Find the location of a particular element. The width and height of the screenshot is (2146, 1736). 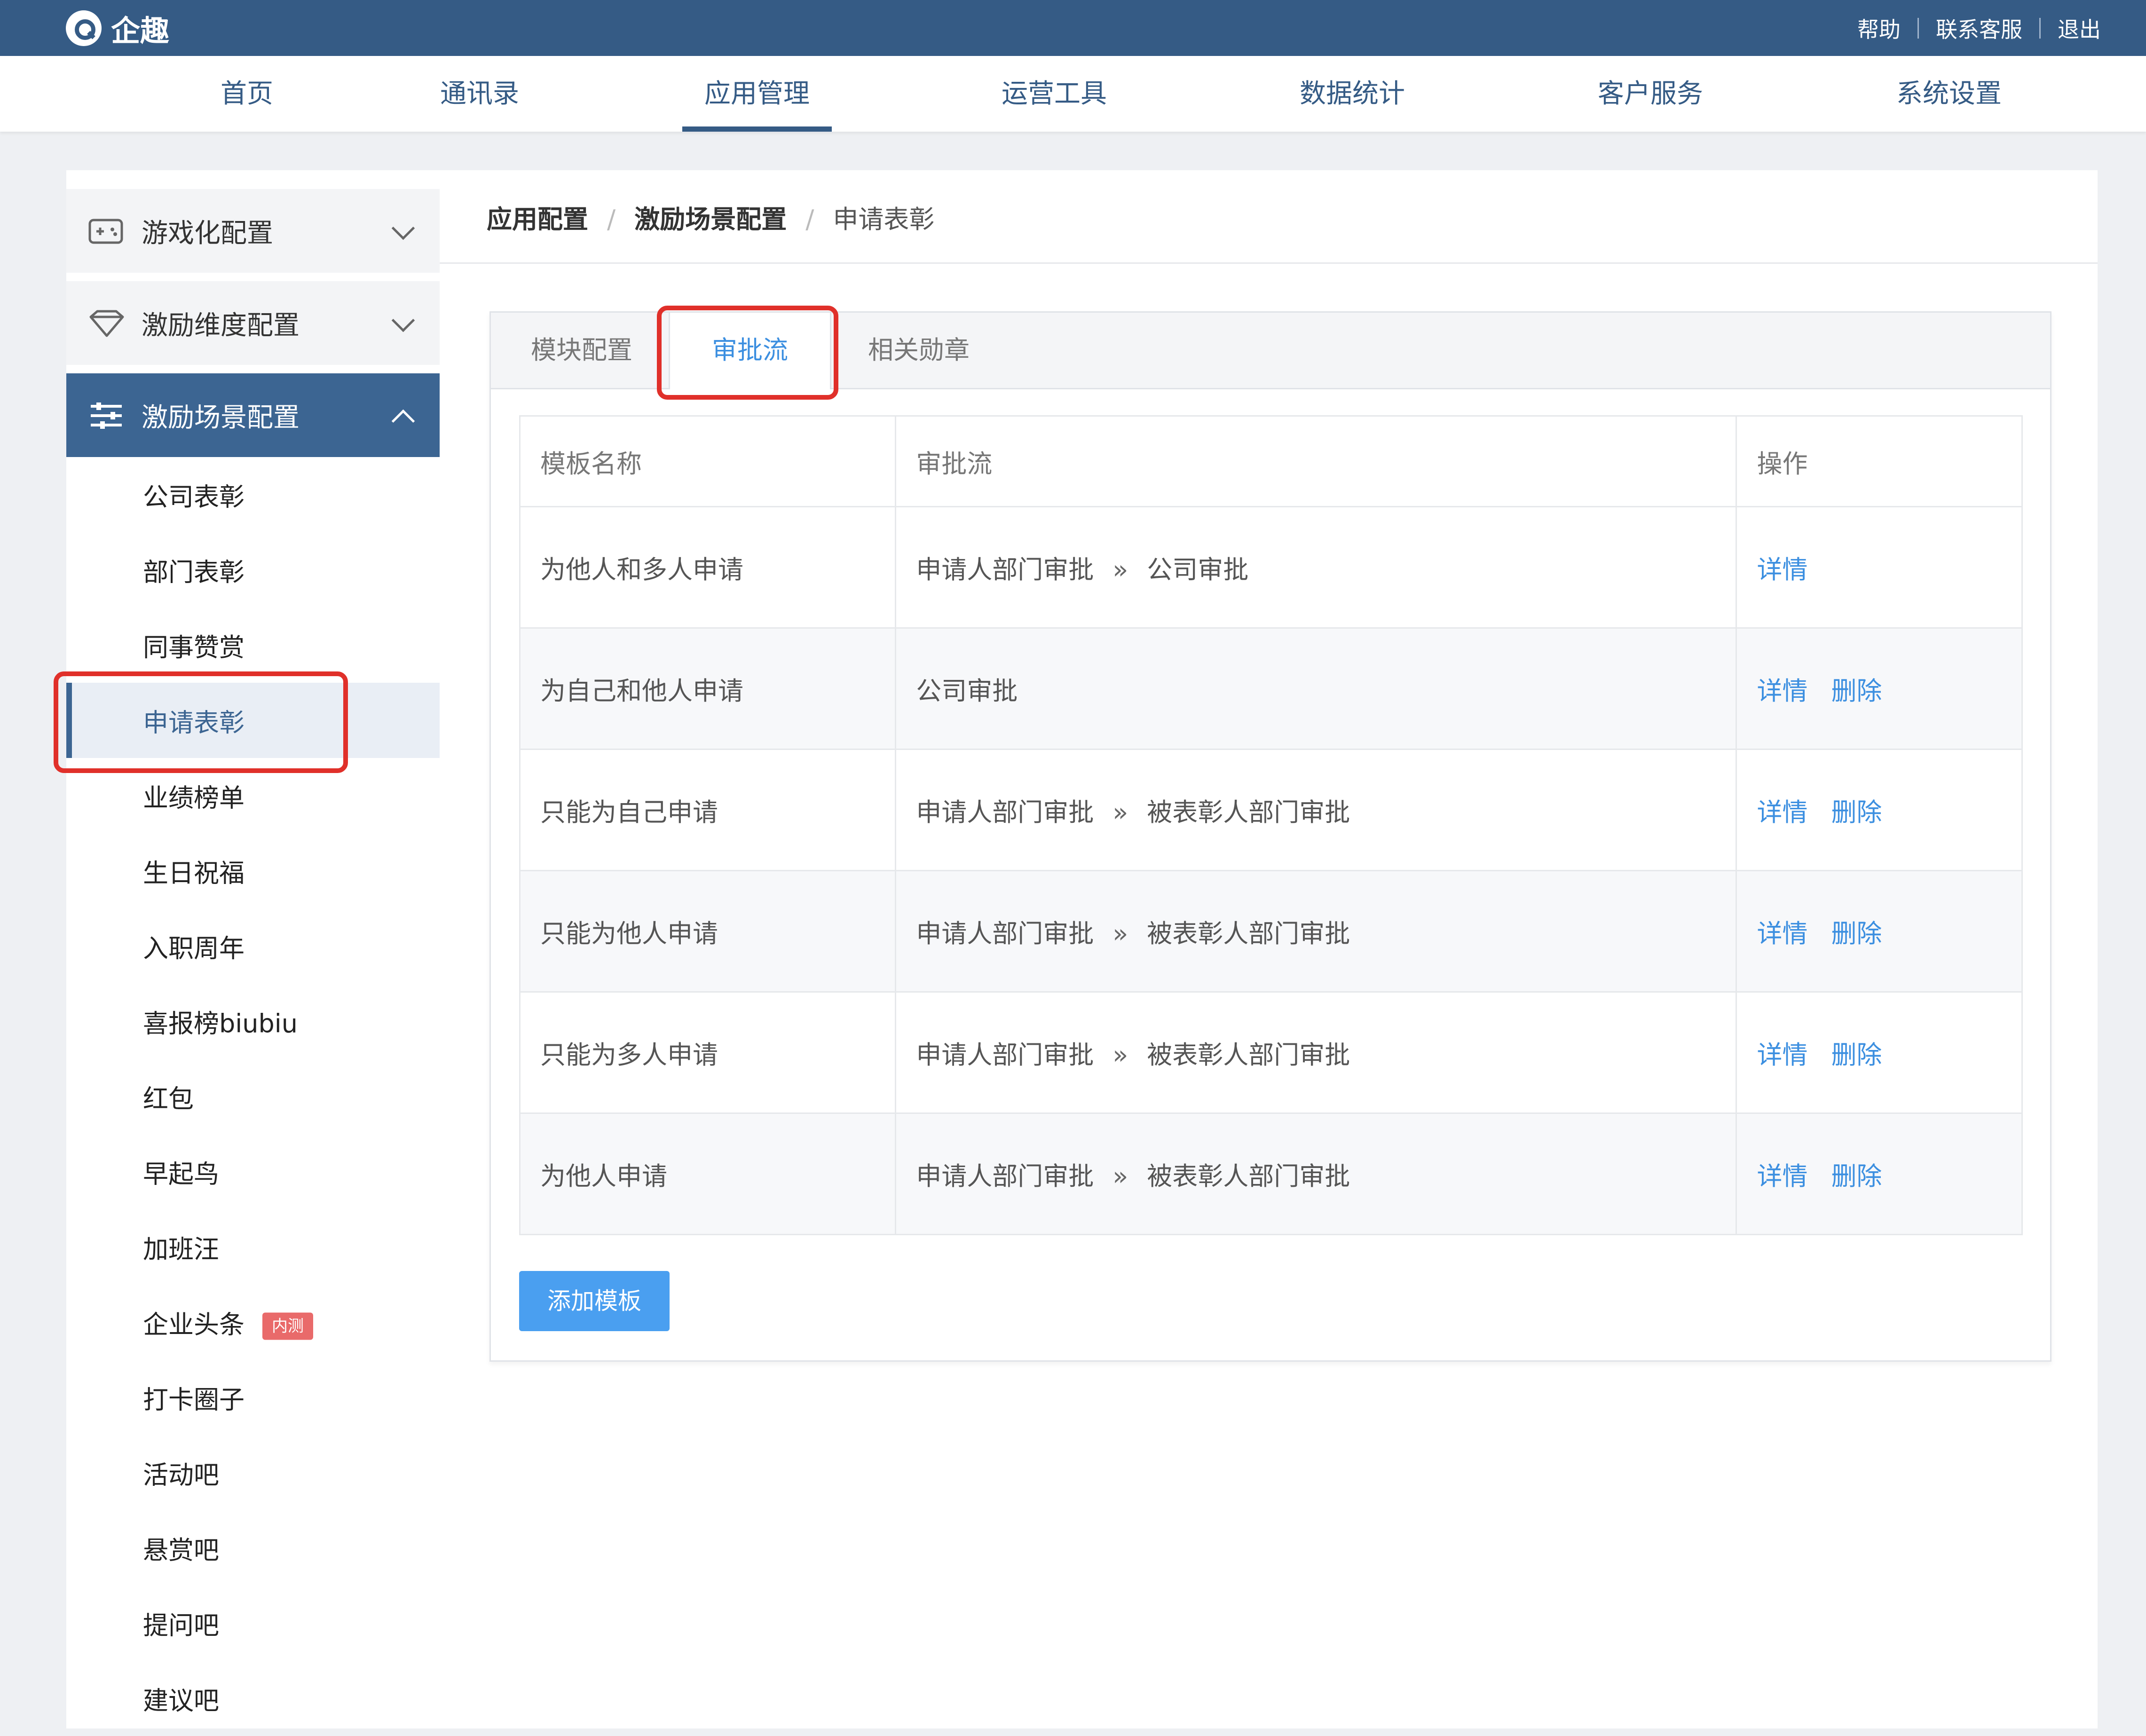

sidebar-group-gamification: 游戏化配置 is located at coordinates (253, 231).